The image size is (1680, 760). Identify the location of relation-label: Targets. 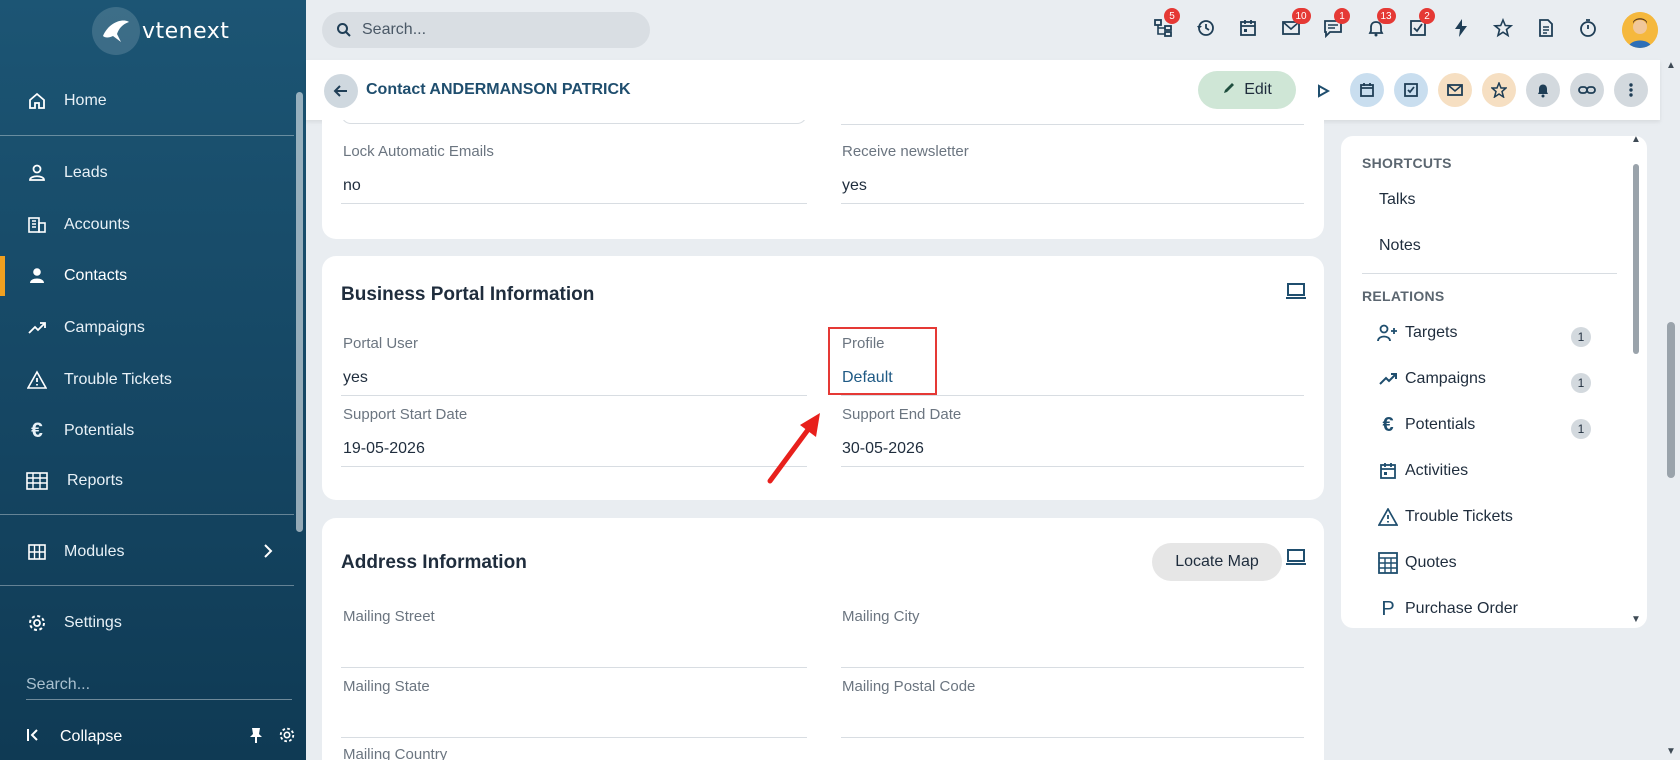
(1431, 332).